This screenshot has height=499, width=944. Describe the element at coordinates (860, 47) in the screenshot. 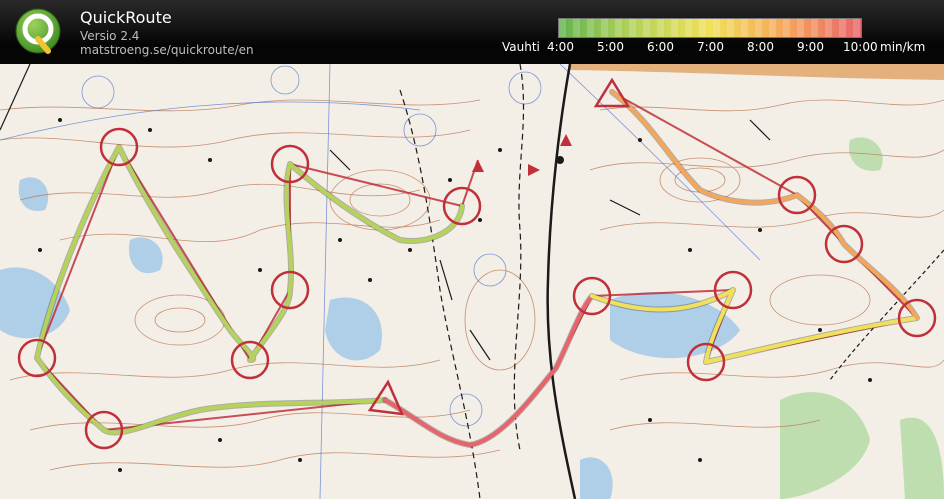

I see `pace-tick: 10:00` at that location.